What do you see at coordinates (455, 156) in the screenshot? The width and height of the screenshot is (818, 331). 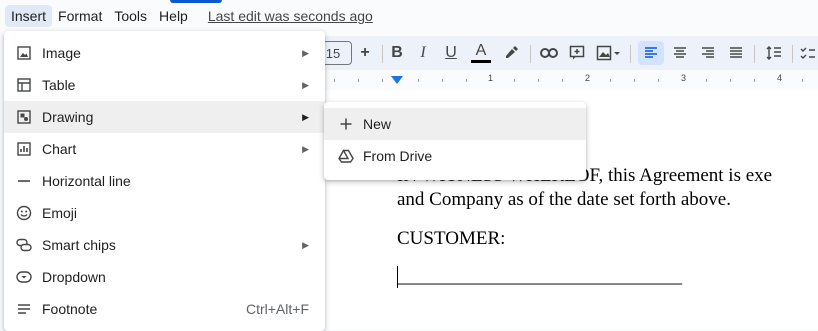 I see `submenu-item-from-drive: From Drive` at bounding box center [455, 156].